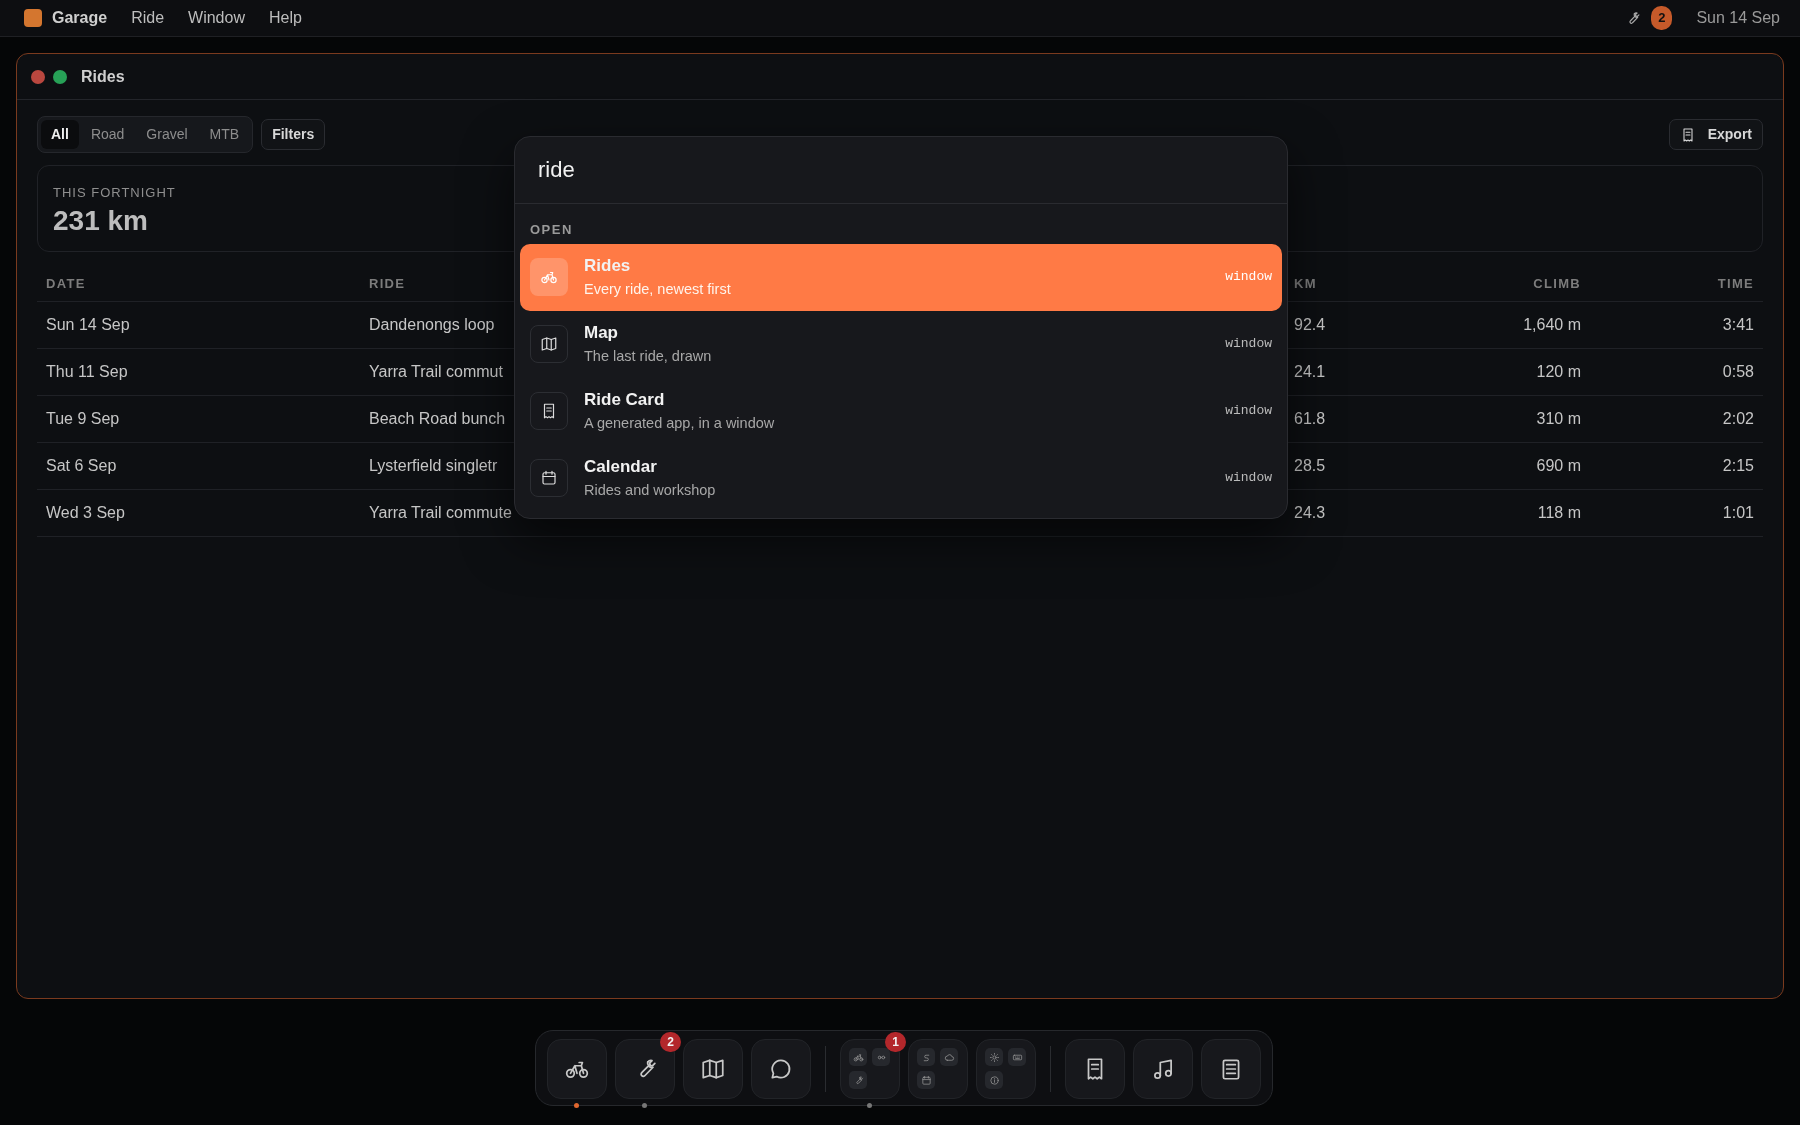 Image resolution: width=1800 pixels, height=1125 pixels. Describe the element at coordinates (994, 1057) in the screenshot. I see `sun-icon` at that location.